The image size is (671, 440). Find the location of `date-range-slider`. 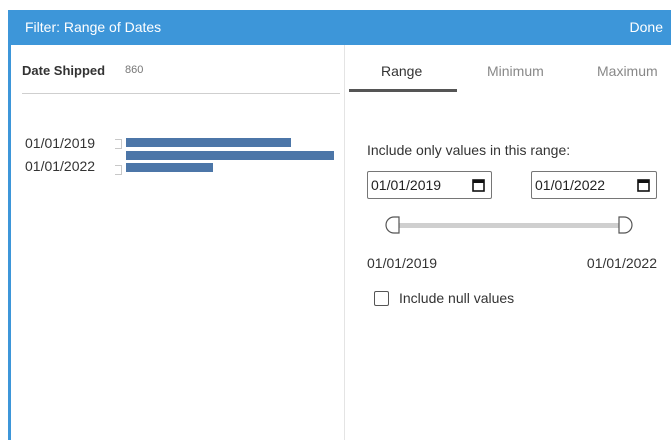

date-range-slider is located at coordinates (512, 226).